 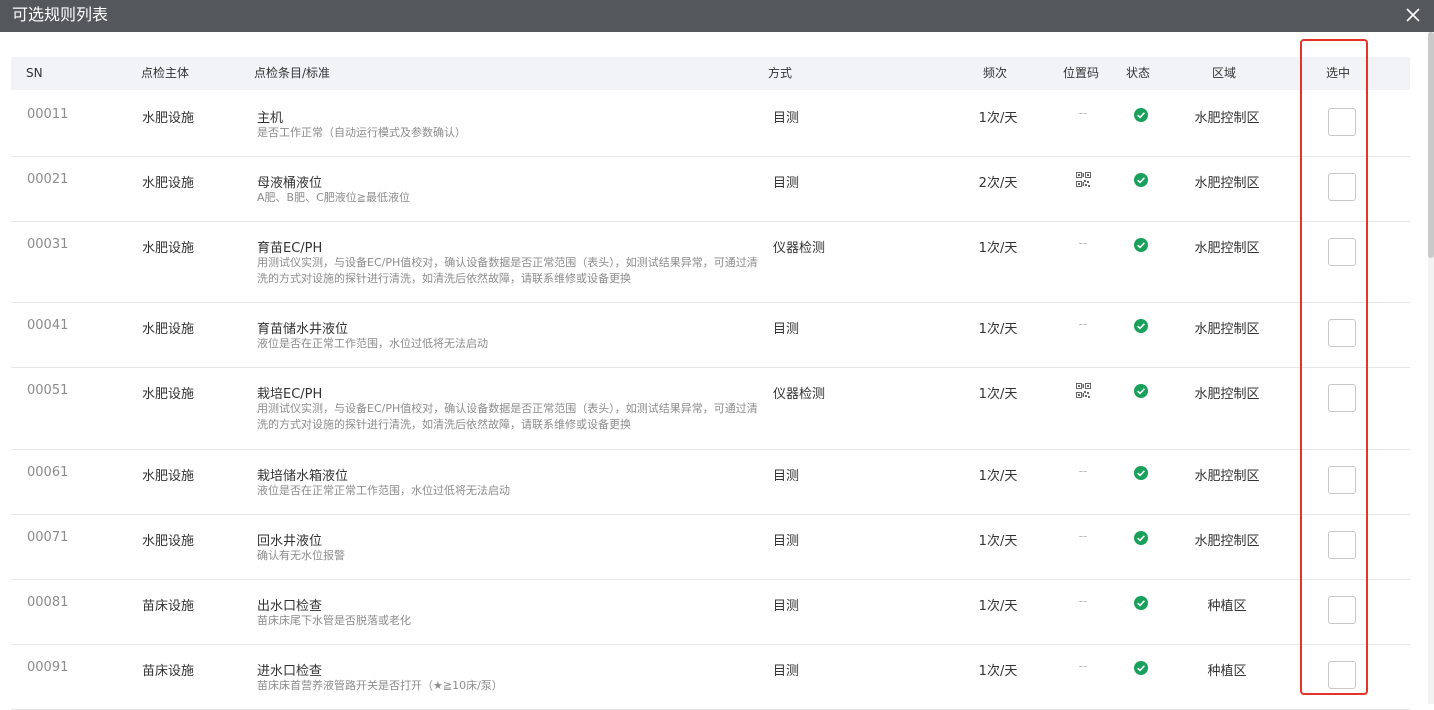 What do you see at coordinates (361, 132) in the screenshot?
I see `row-item-description: 是否工作正常（自动运行模式及参数确认）` at bounding box center [361, 132].